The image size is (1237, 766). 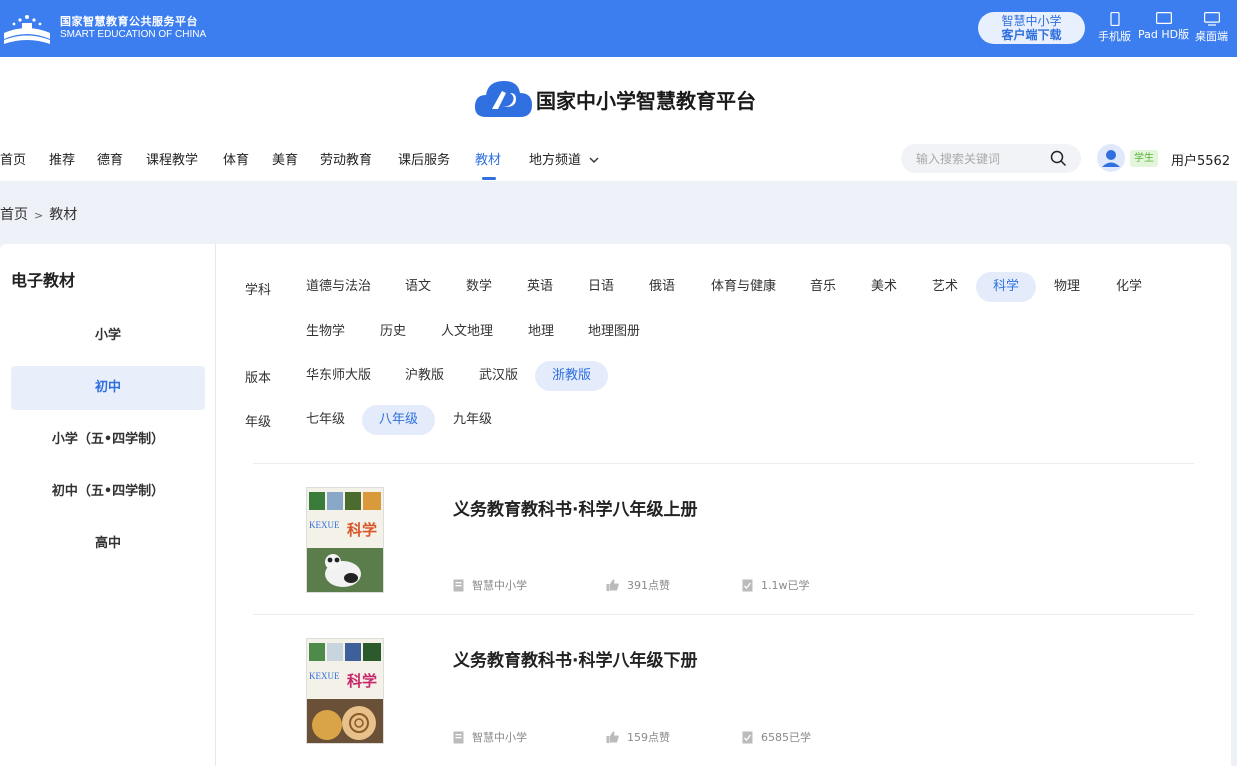 I want to click on nav-recommend: 推荐, so click(x=62, y=158).